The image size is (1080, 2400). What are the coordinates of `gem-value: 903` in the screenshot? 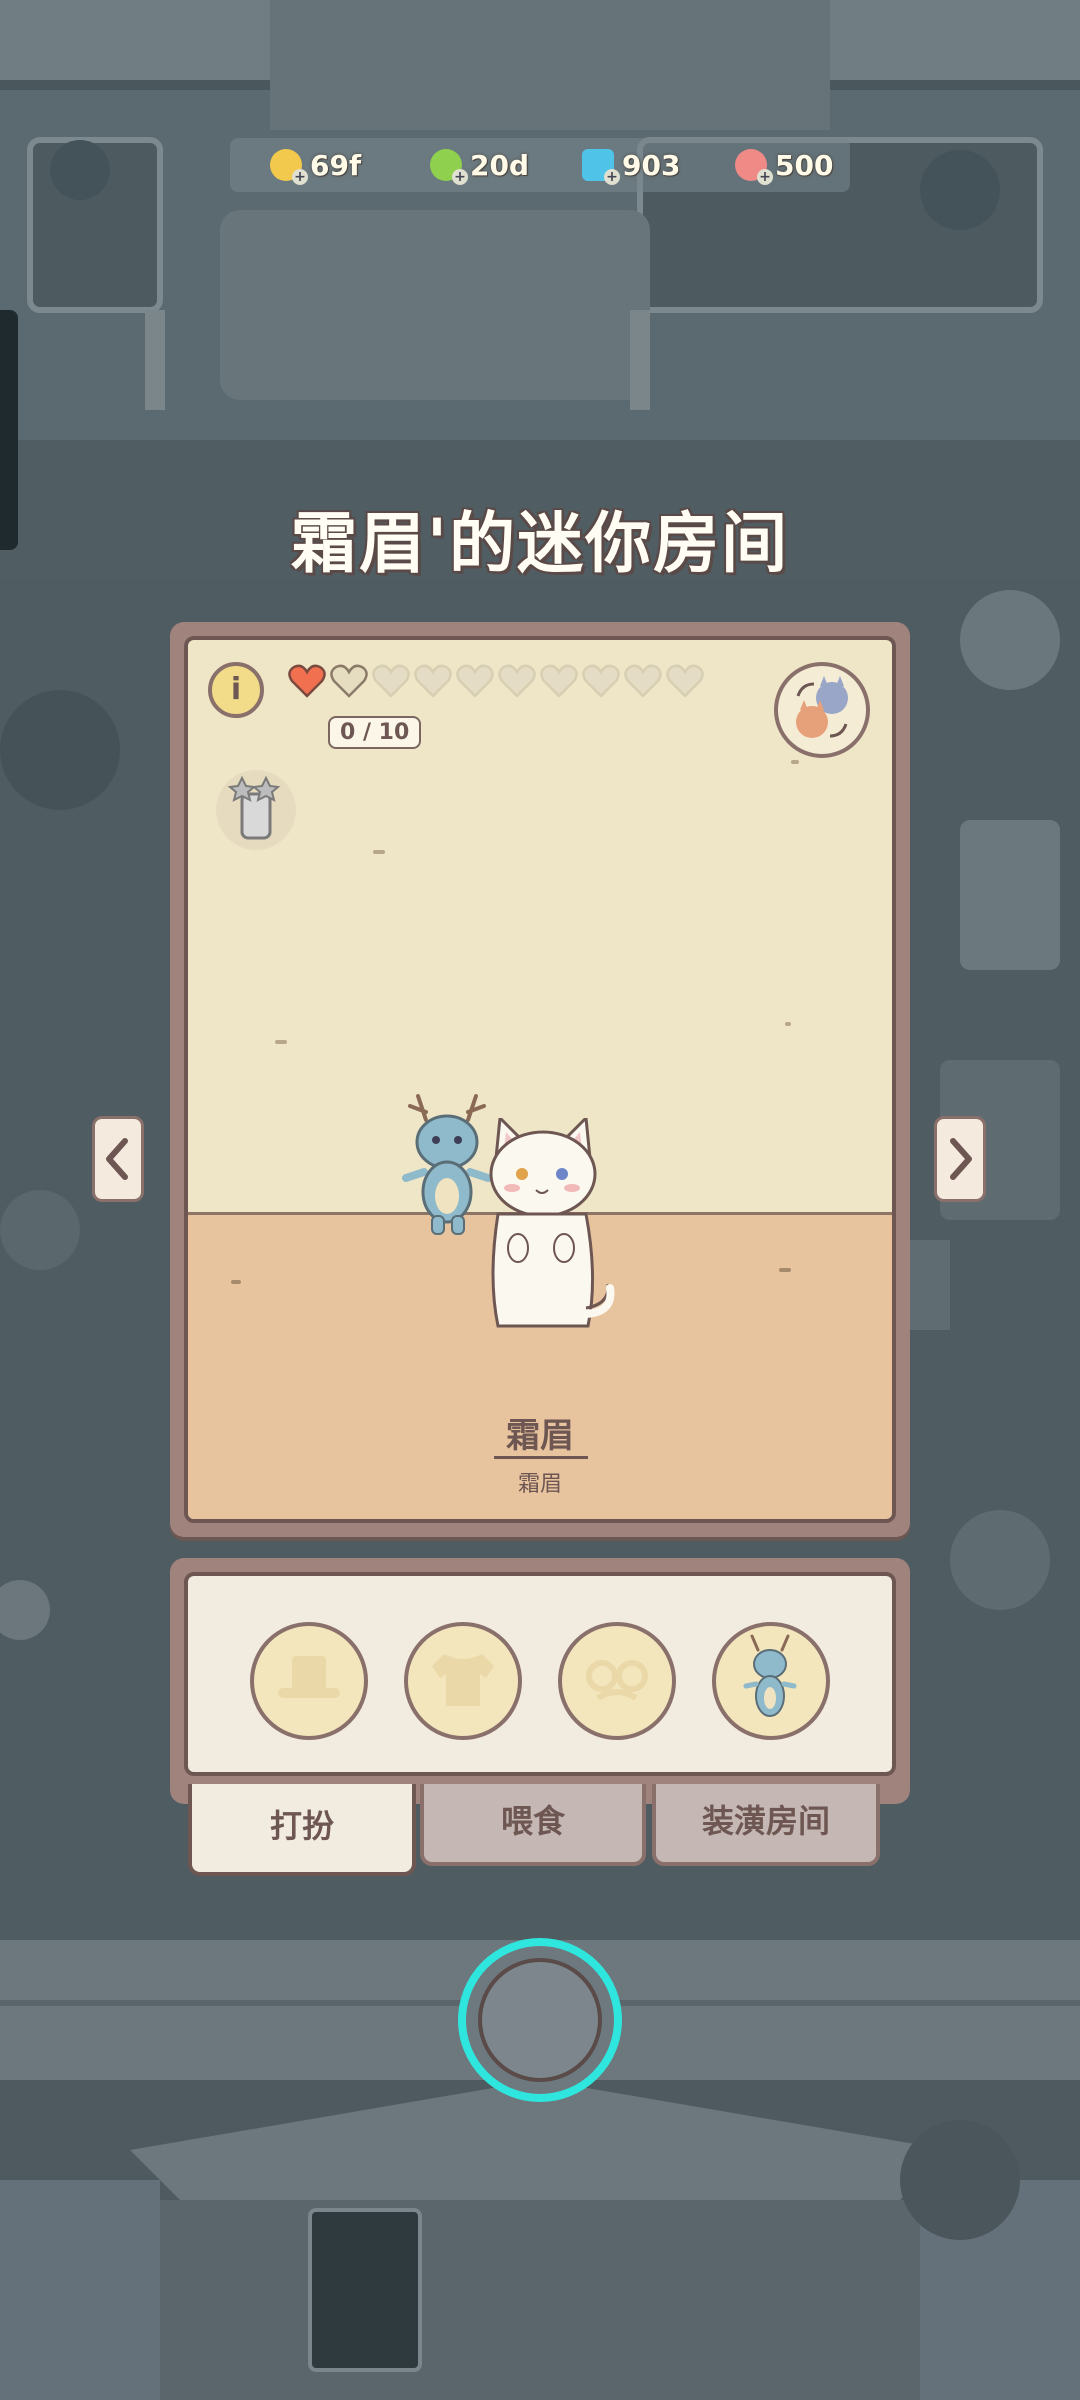 It's located at (651, 165).